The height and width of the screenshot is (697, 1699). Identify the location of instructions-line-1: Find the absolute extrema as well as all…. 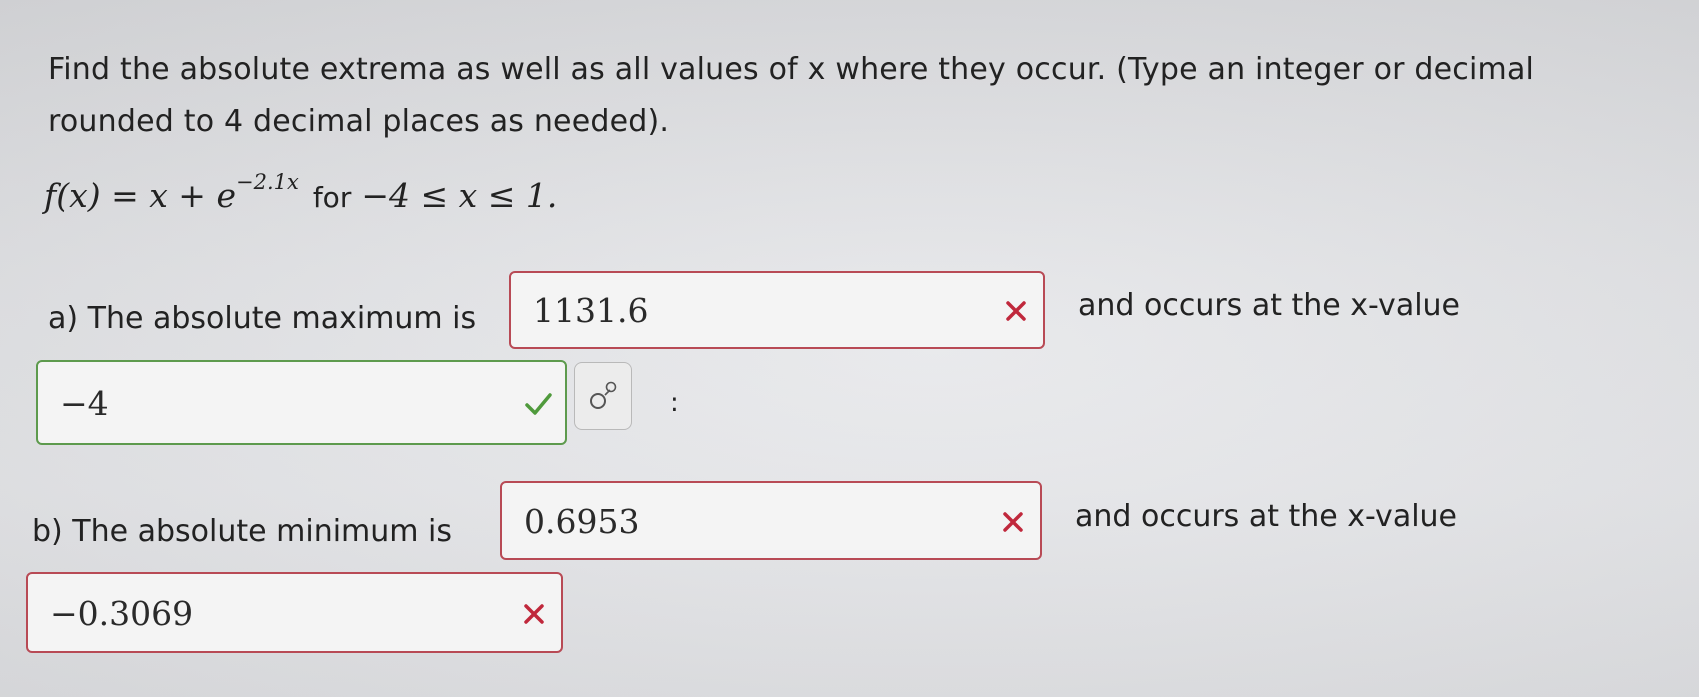
(791, 69).